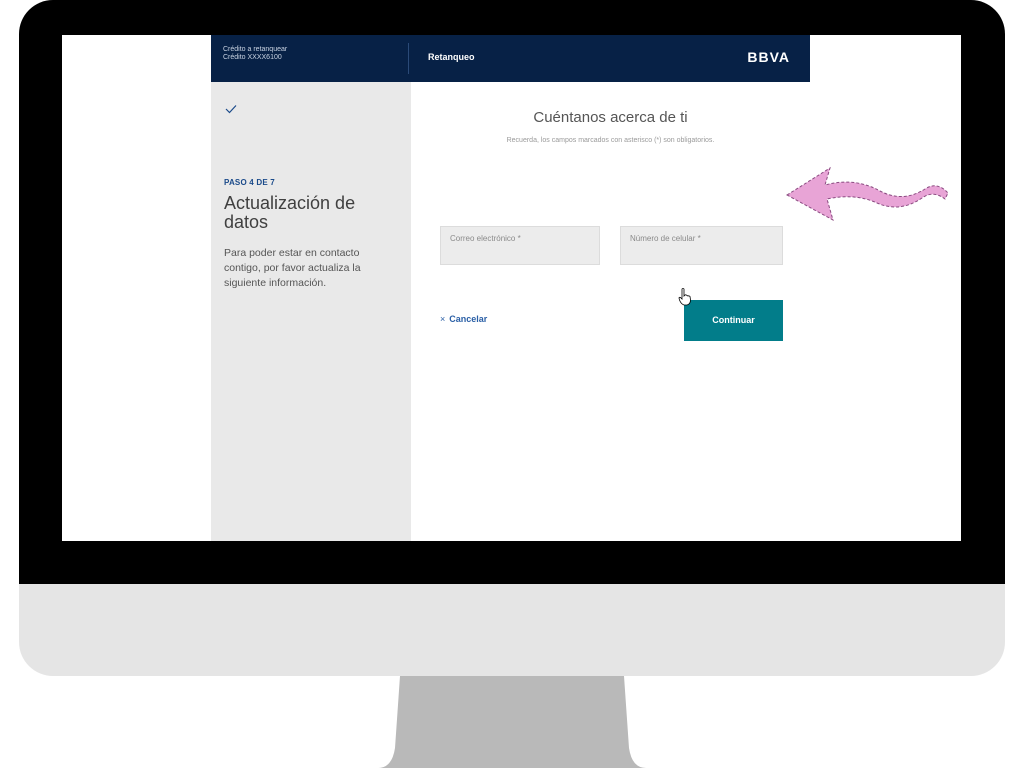 This screenshot has height=768, width=1024. Describe the element at coordinates (520, 245) in the screenshot. I see `email-field: Correo electrónico *` at that location.